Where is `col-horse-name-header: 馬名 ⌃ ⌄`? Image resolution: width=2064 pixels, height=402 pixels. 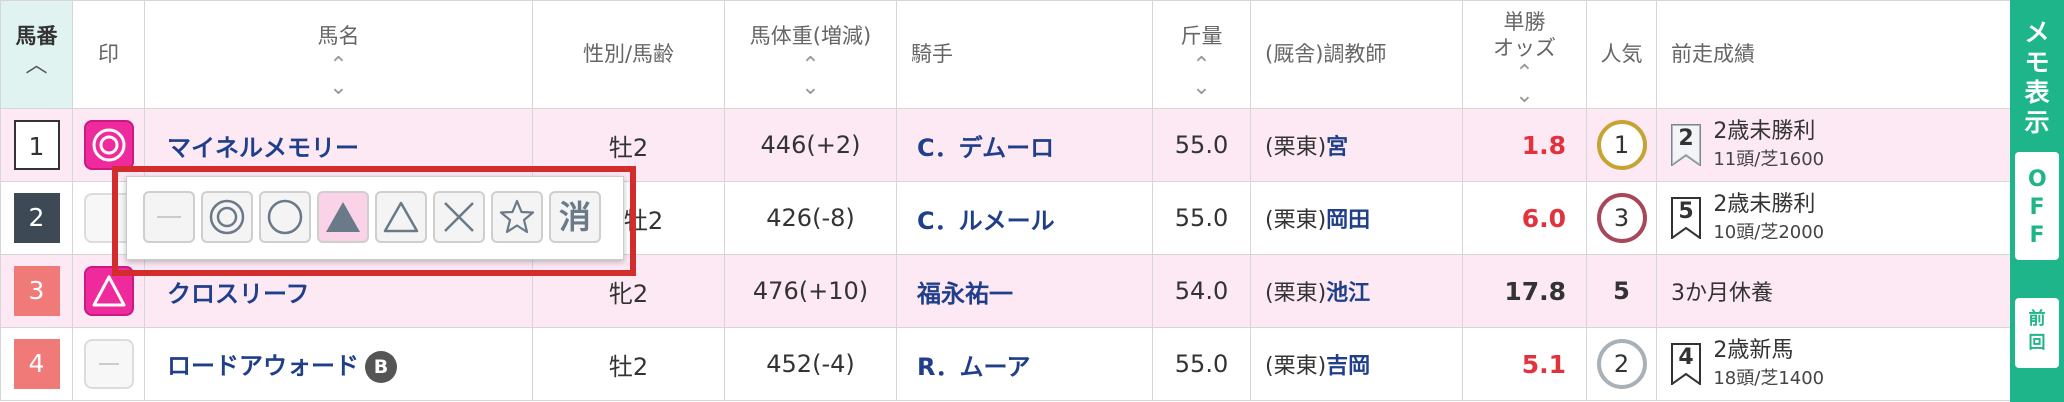
col-horse-name-header: 馬名 ⌃ ⌄ is located at coordinates (338, 54).